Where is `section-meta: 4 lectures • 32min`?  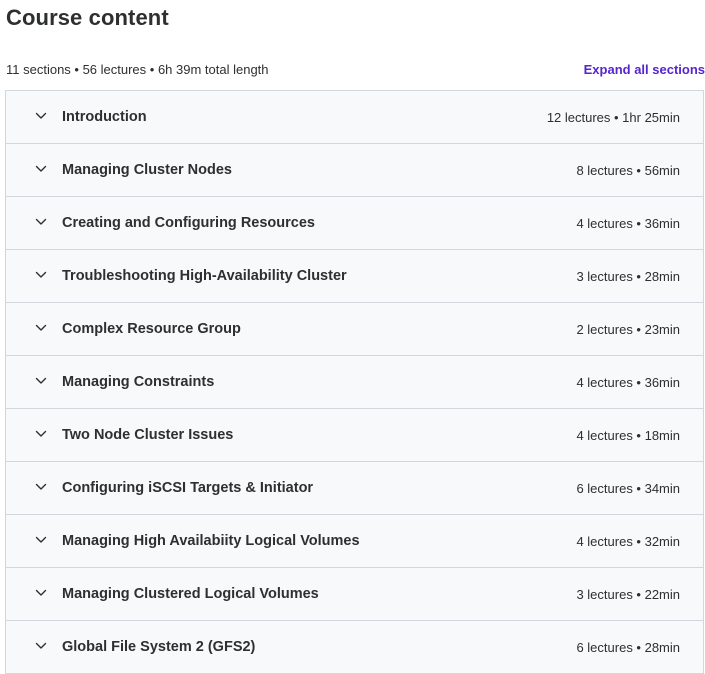 section-meta: 4 lectures • 32min is located at coordinates (628, 541).